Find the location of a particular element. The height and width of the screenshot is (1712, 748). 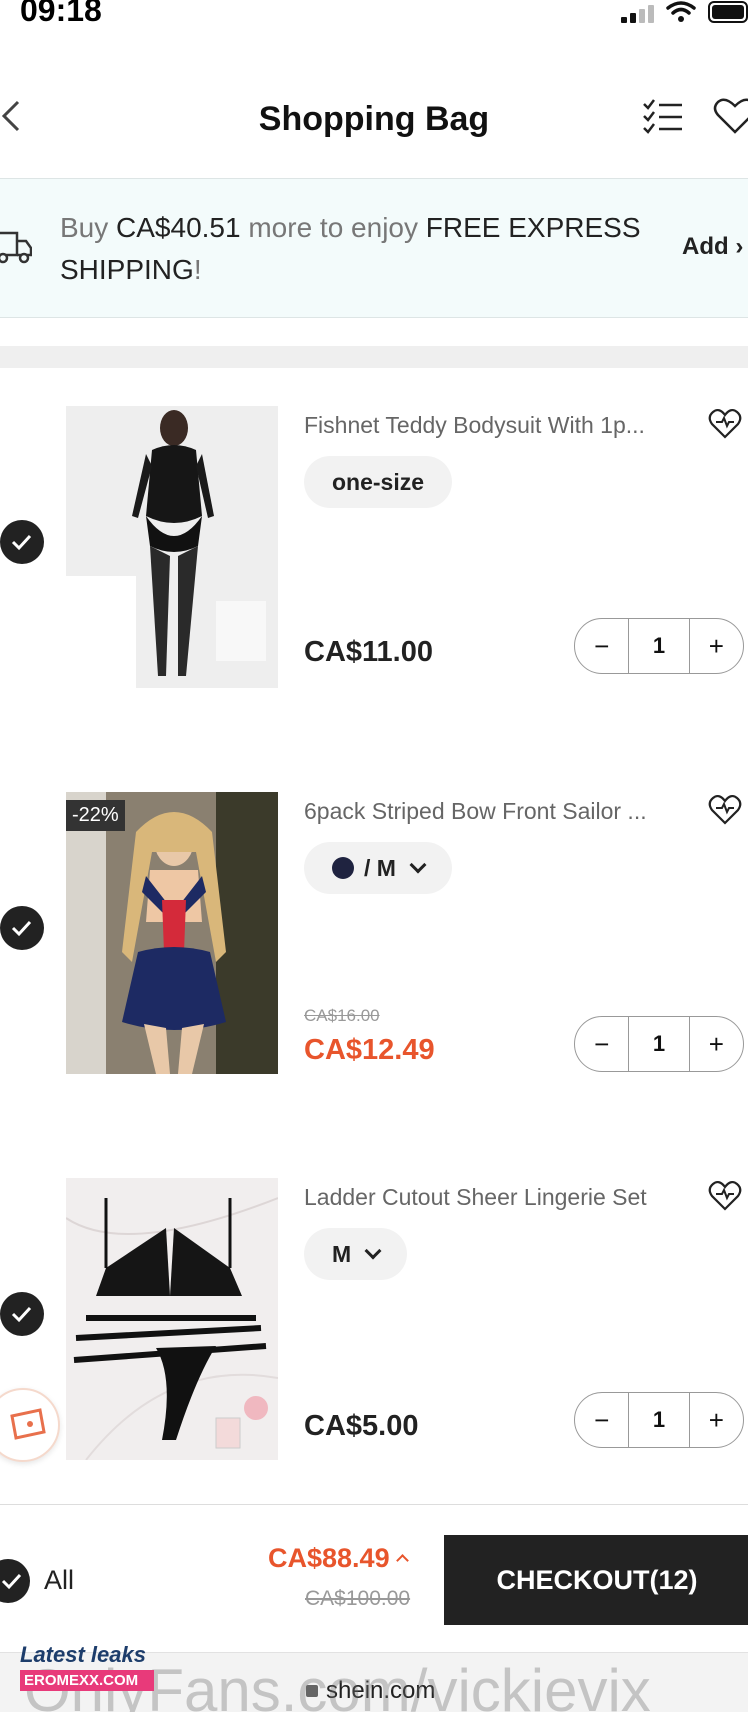

discount-badge: -22% is located at coordinates (95, 815).